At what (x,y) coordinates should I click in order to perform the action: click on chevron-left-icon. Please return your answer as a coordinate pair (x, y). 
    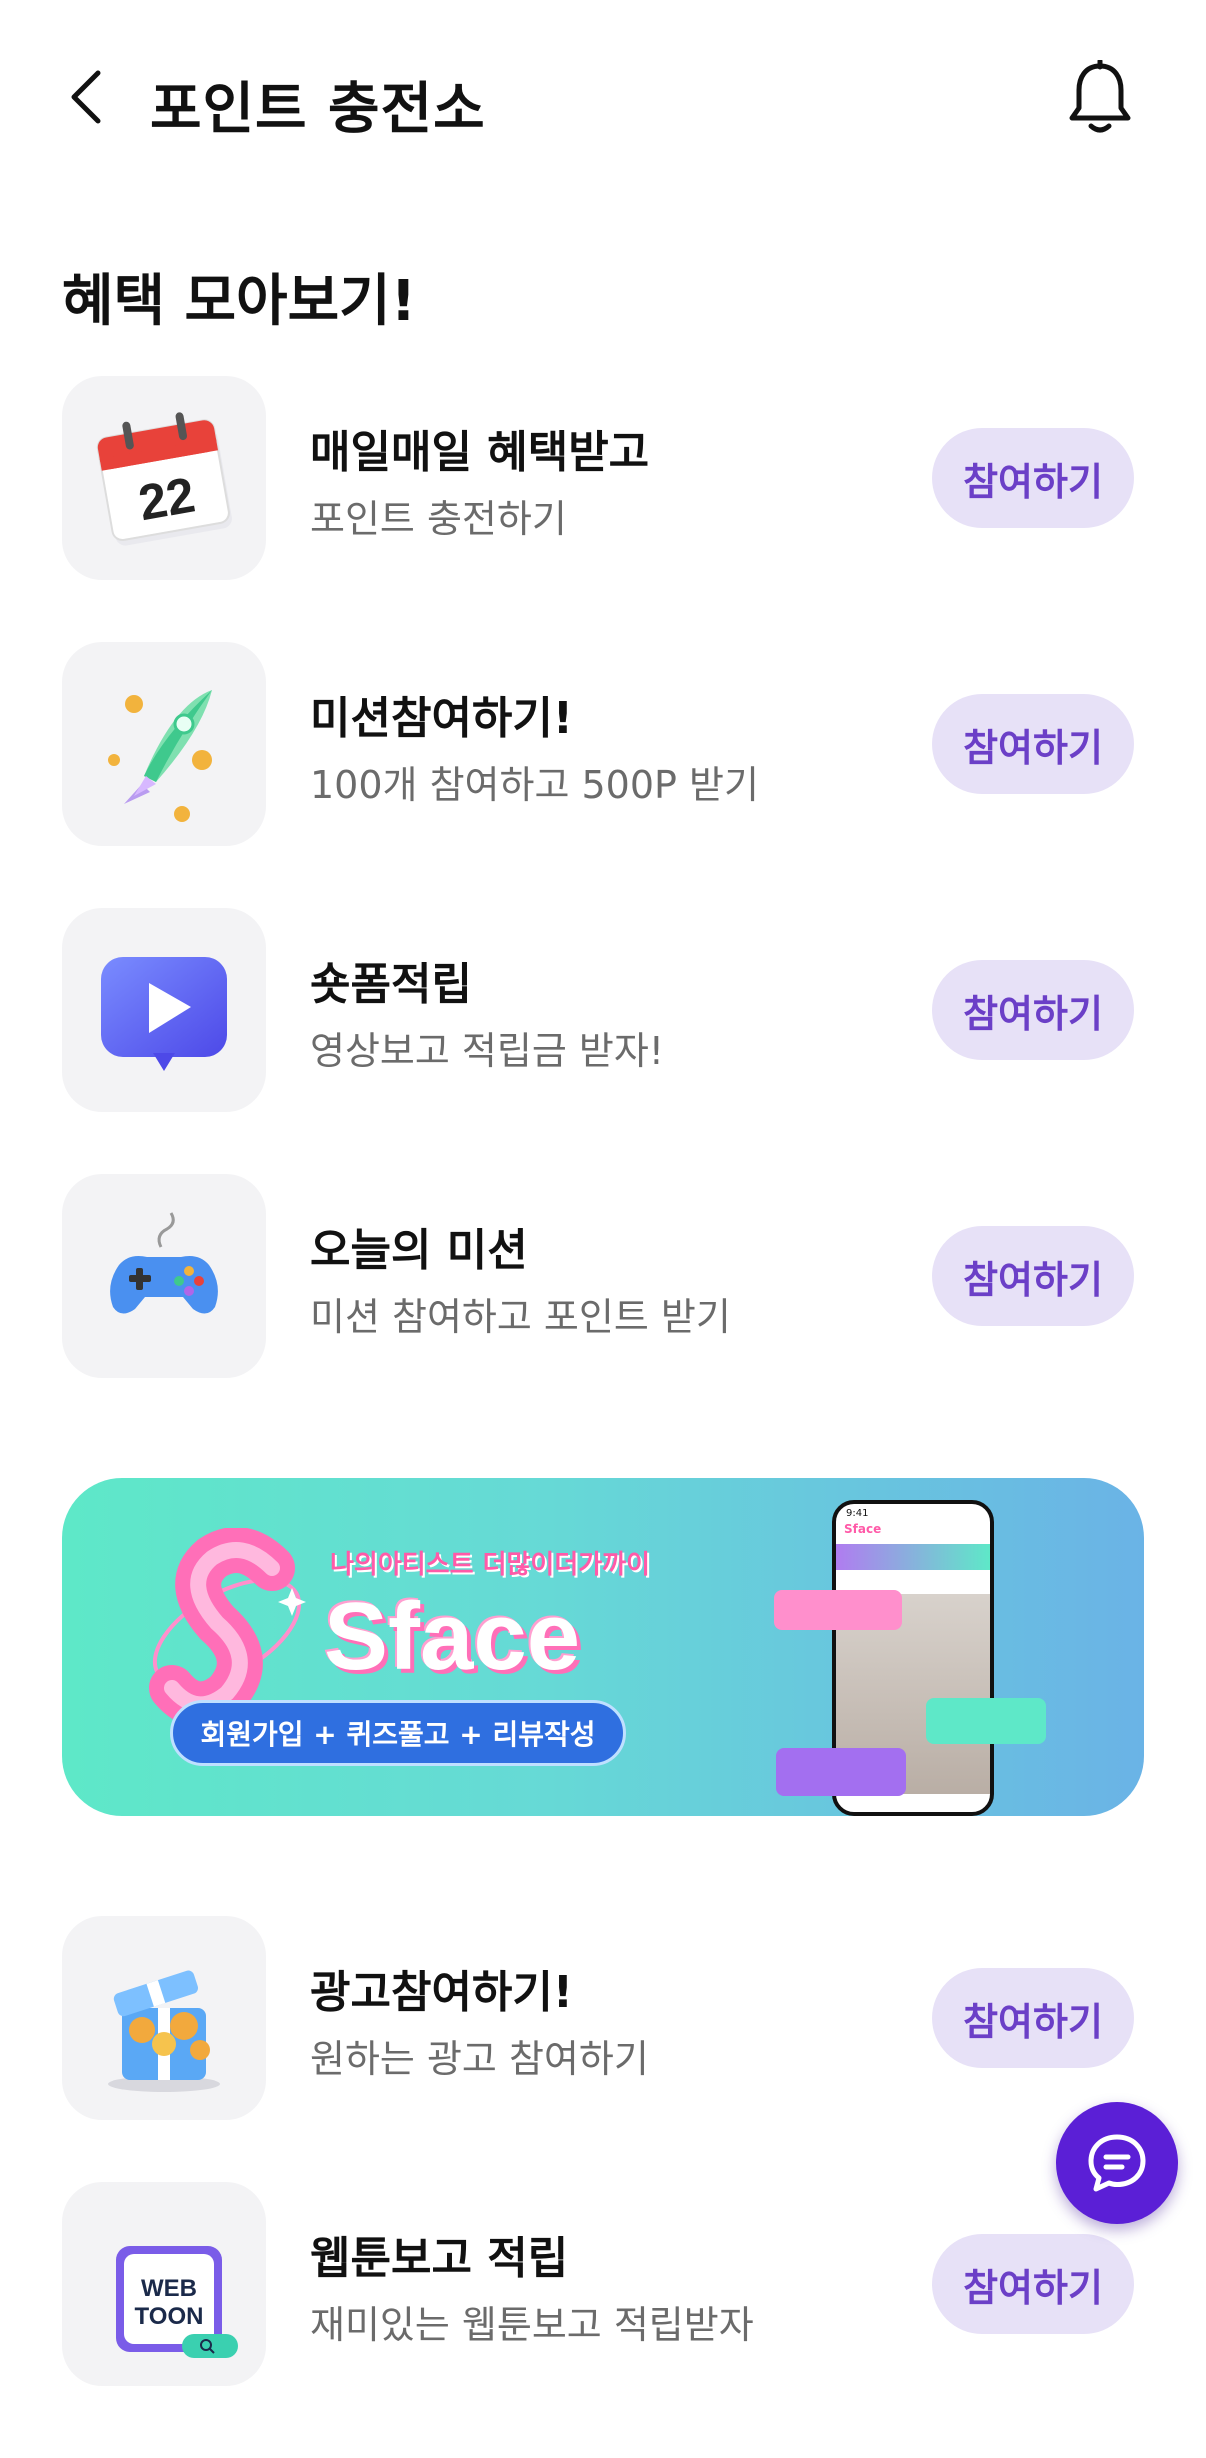
    Looking at the image, I should click on (86, 97).